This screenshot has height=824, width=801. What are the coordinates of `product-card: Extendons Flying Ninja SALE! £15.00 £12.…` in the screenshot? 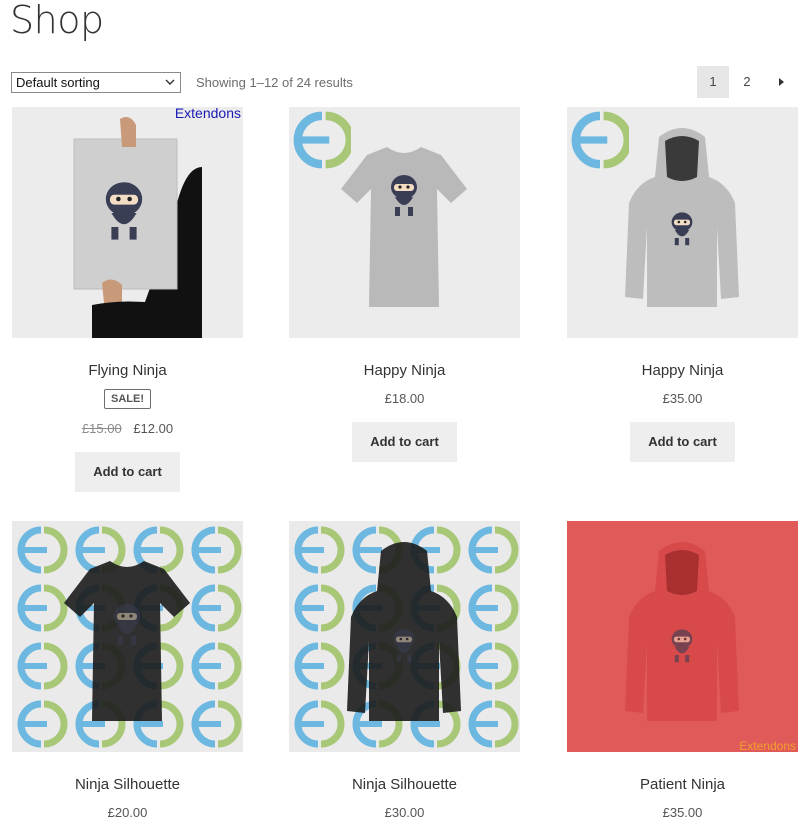 It's located at (127, 299).